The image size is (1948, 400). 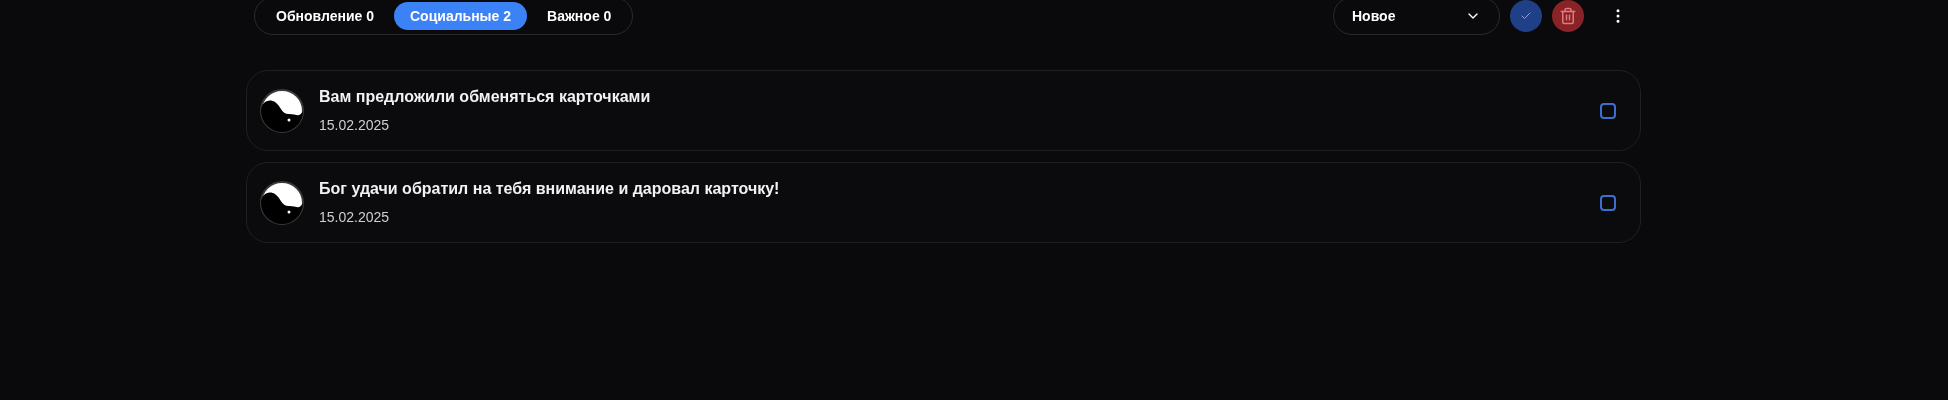 What do you see at coordinates (485, 97) in the screenshot?
I see `notification-title: Вам предложили обменяться карточками` at bounding box center [485, 97].